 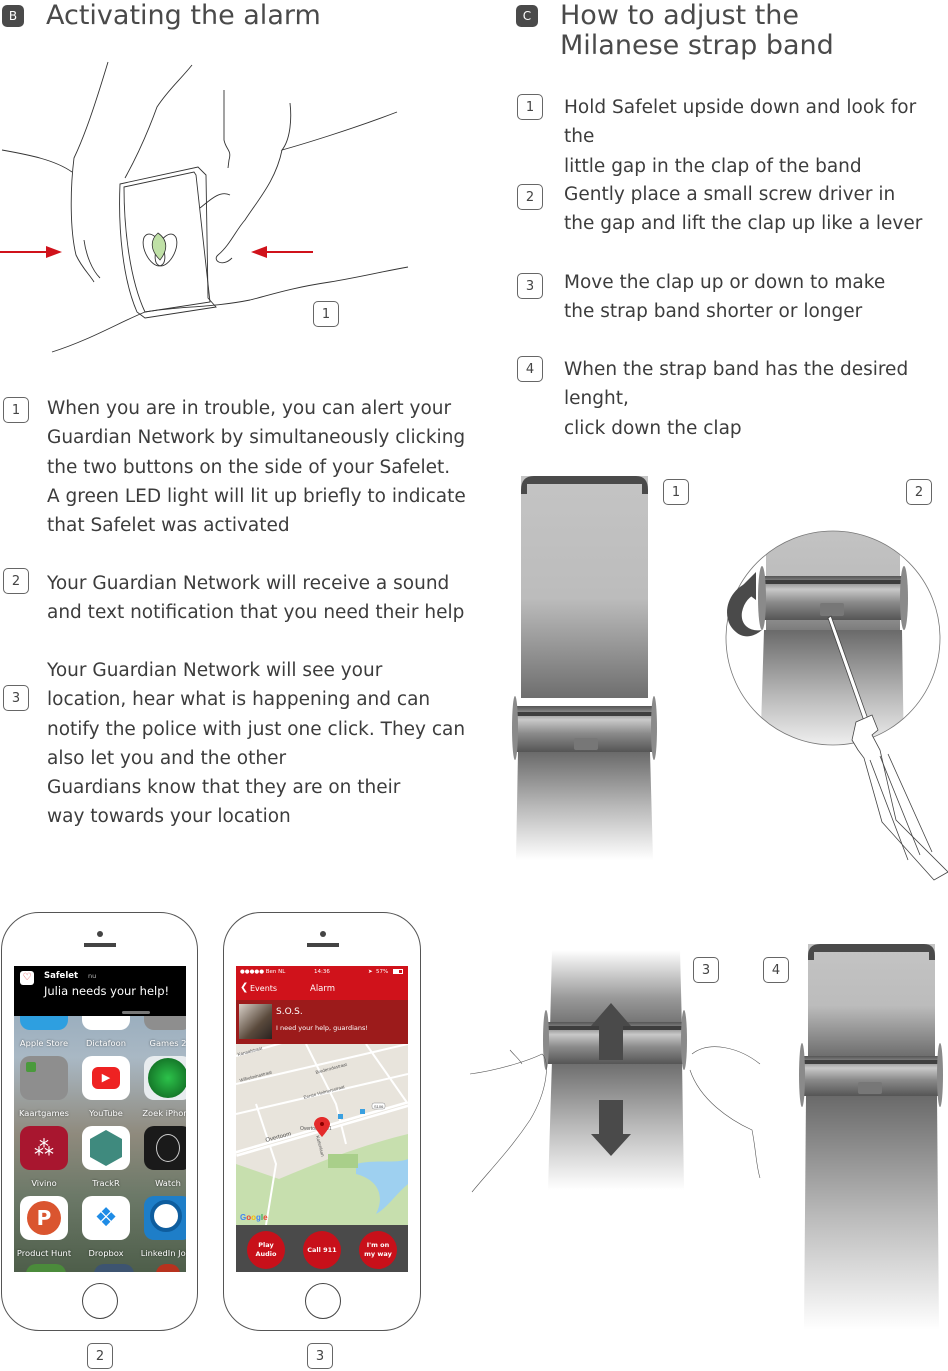 What do you see at coordinates (320, 1146) in the screenshot?
I see `street-label: Kattenlaan` at bounding box center [320, 1146].